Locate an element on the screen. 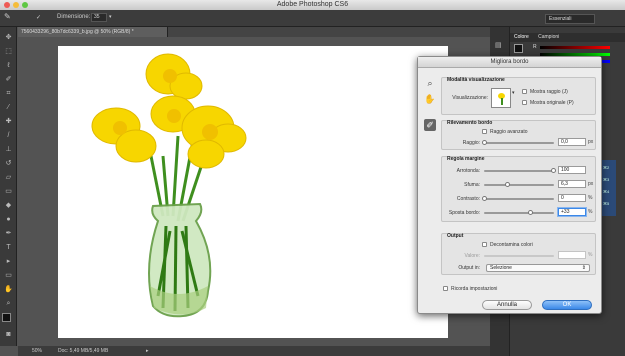 This screenshot has height=356, width=625. history-panel-icon: ▤ is located at coordinates (498, 45).